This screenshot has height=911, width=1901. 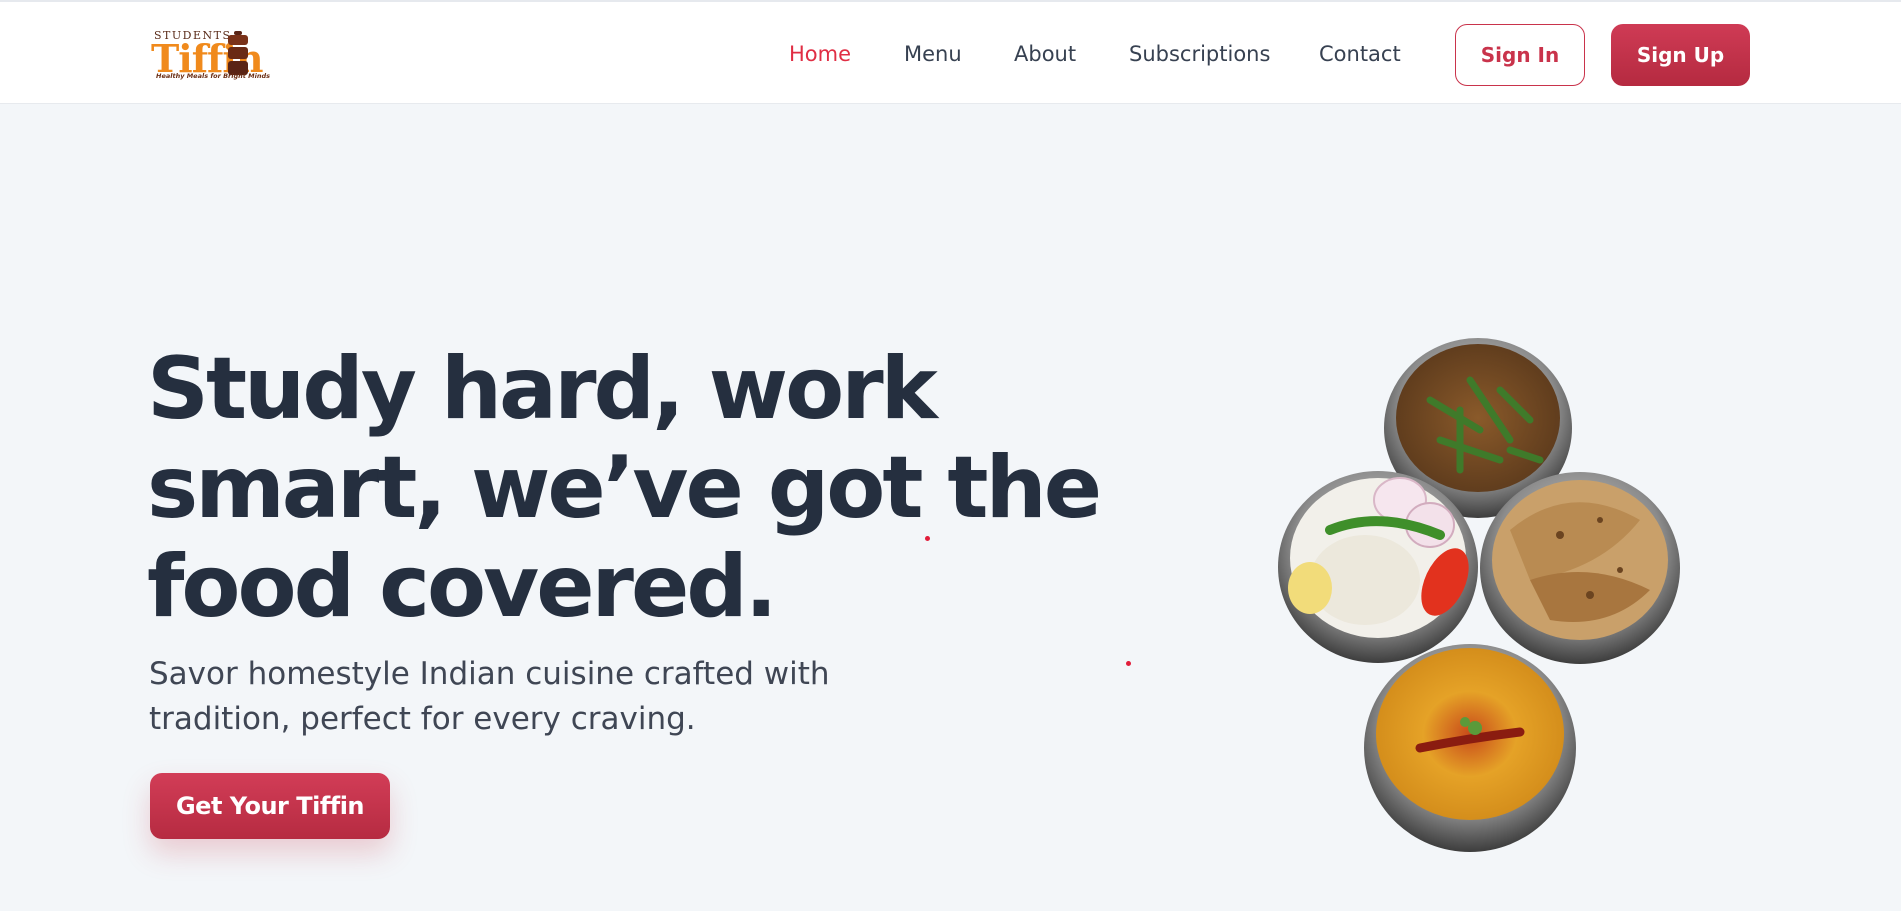 What do you see at coordinates (1520, 55) in the screenshot?
I see `sign-in-button: Sign In` at bounding box center [1520, 55].